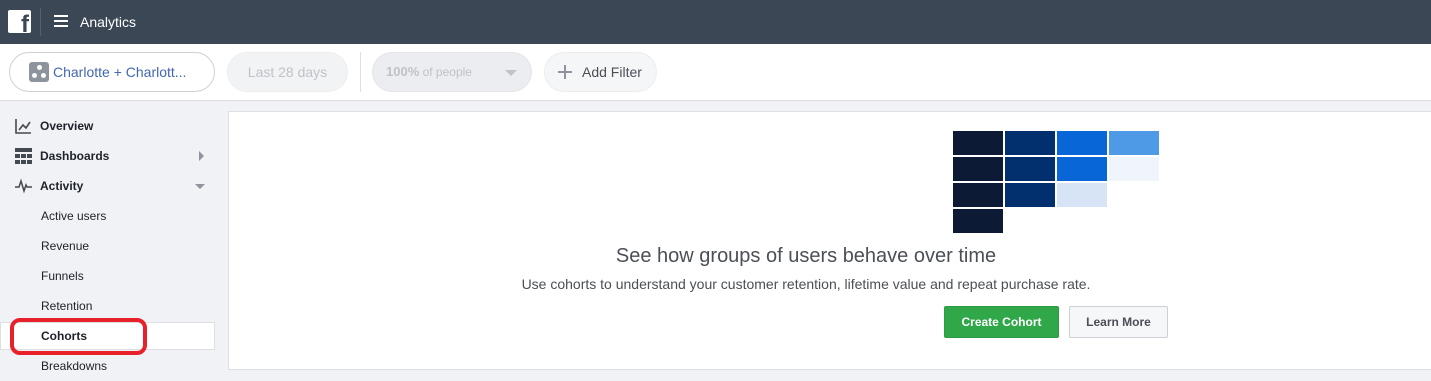  I want to click on grid-icon, so click(23, 156).